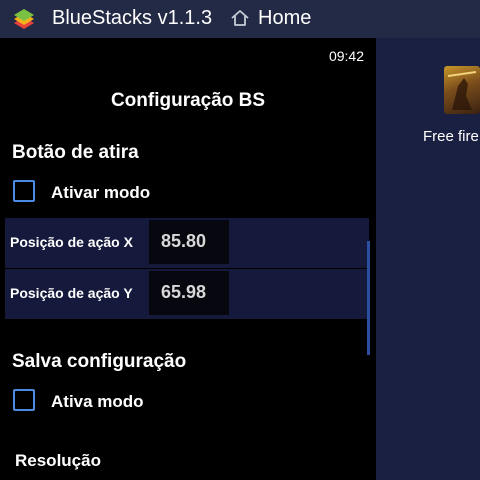  What do you see at coordinates (24, 191) in the screenshot?
I see `activate-mode-checkbox` at bounding box center [24, 191].